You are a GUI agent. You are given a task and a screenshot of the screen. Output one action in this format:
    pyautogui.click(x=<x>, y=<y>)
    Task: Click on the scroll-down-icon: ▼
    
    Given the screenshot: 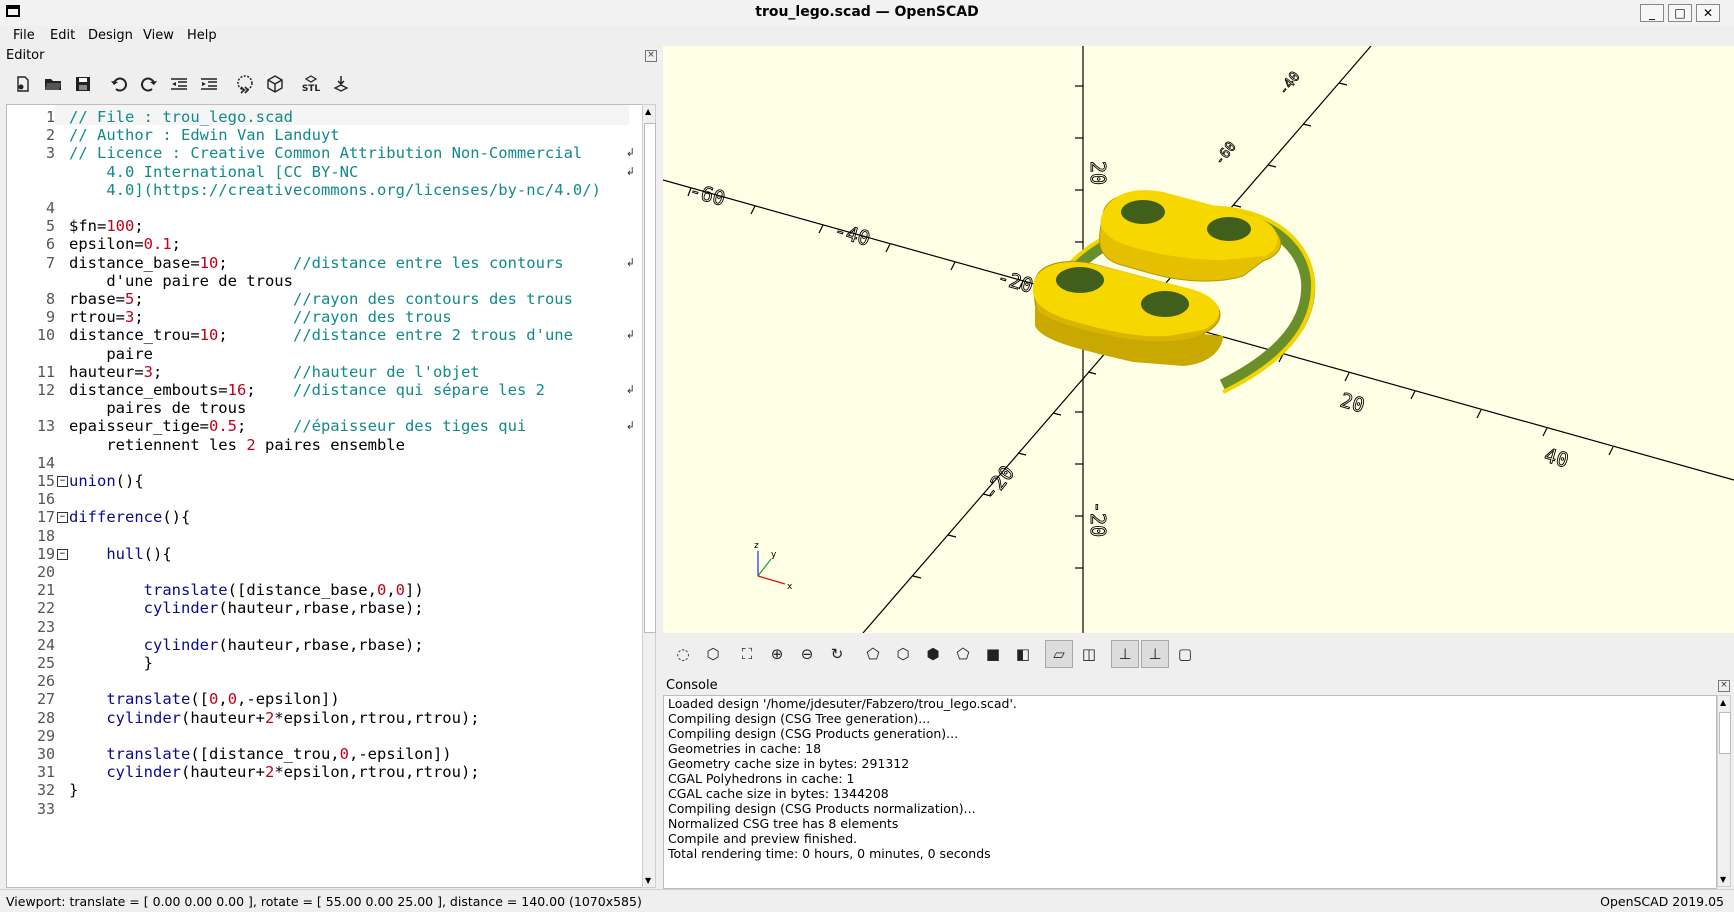 What is the action you would take?
    pyautogui.click(x=648, y=880)
    